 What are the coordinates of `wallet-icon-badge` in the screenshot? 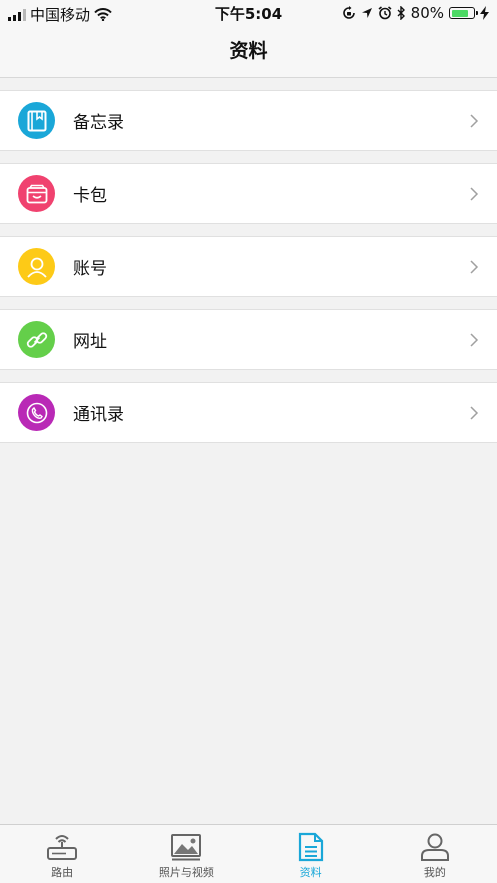 It's located at (36, 193).